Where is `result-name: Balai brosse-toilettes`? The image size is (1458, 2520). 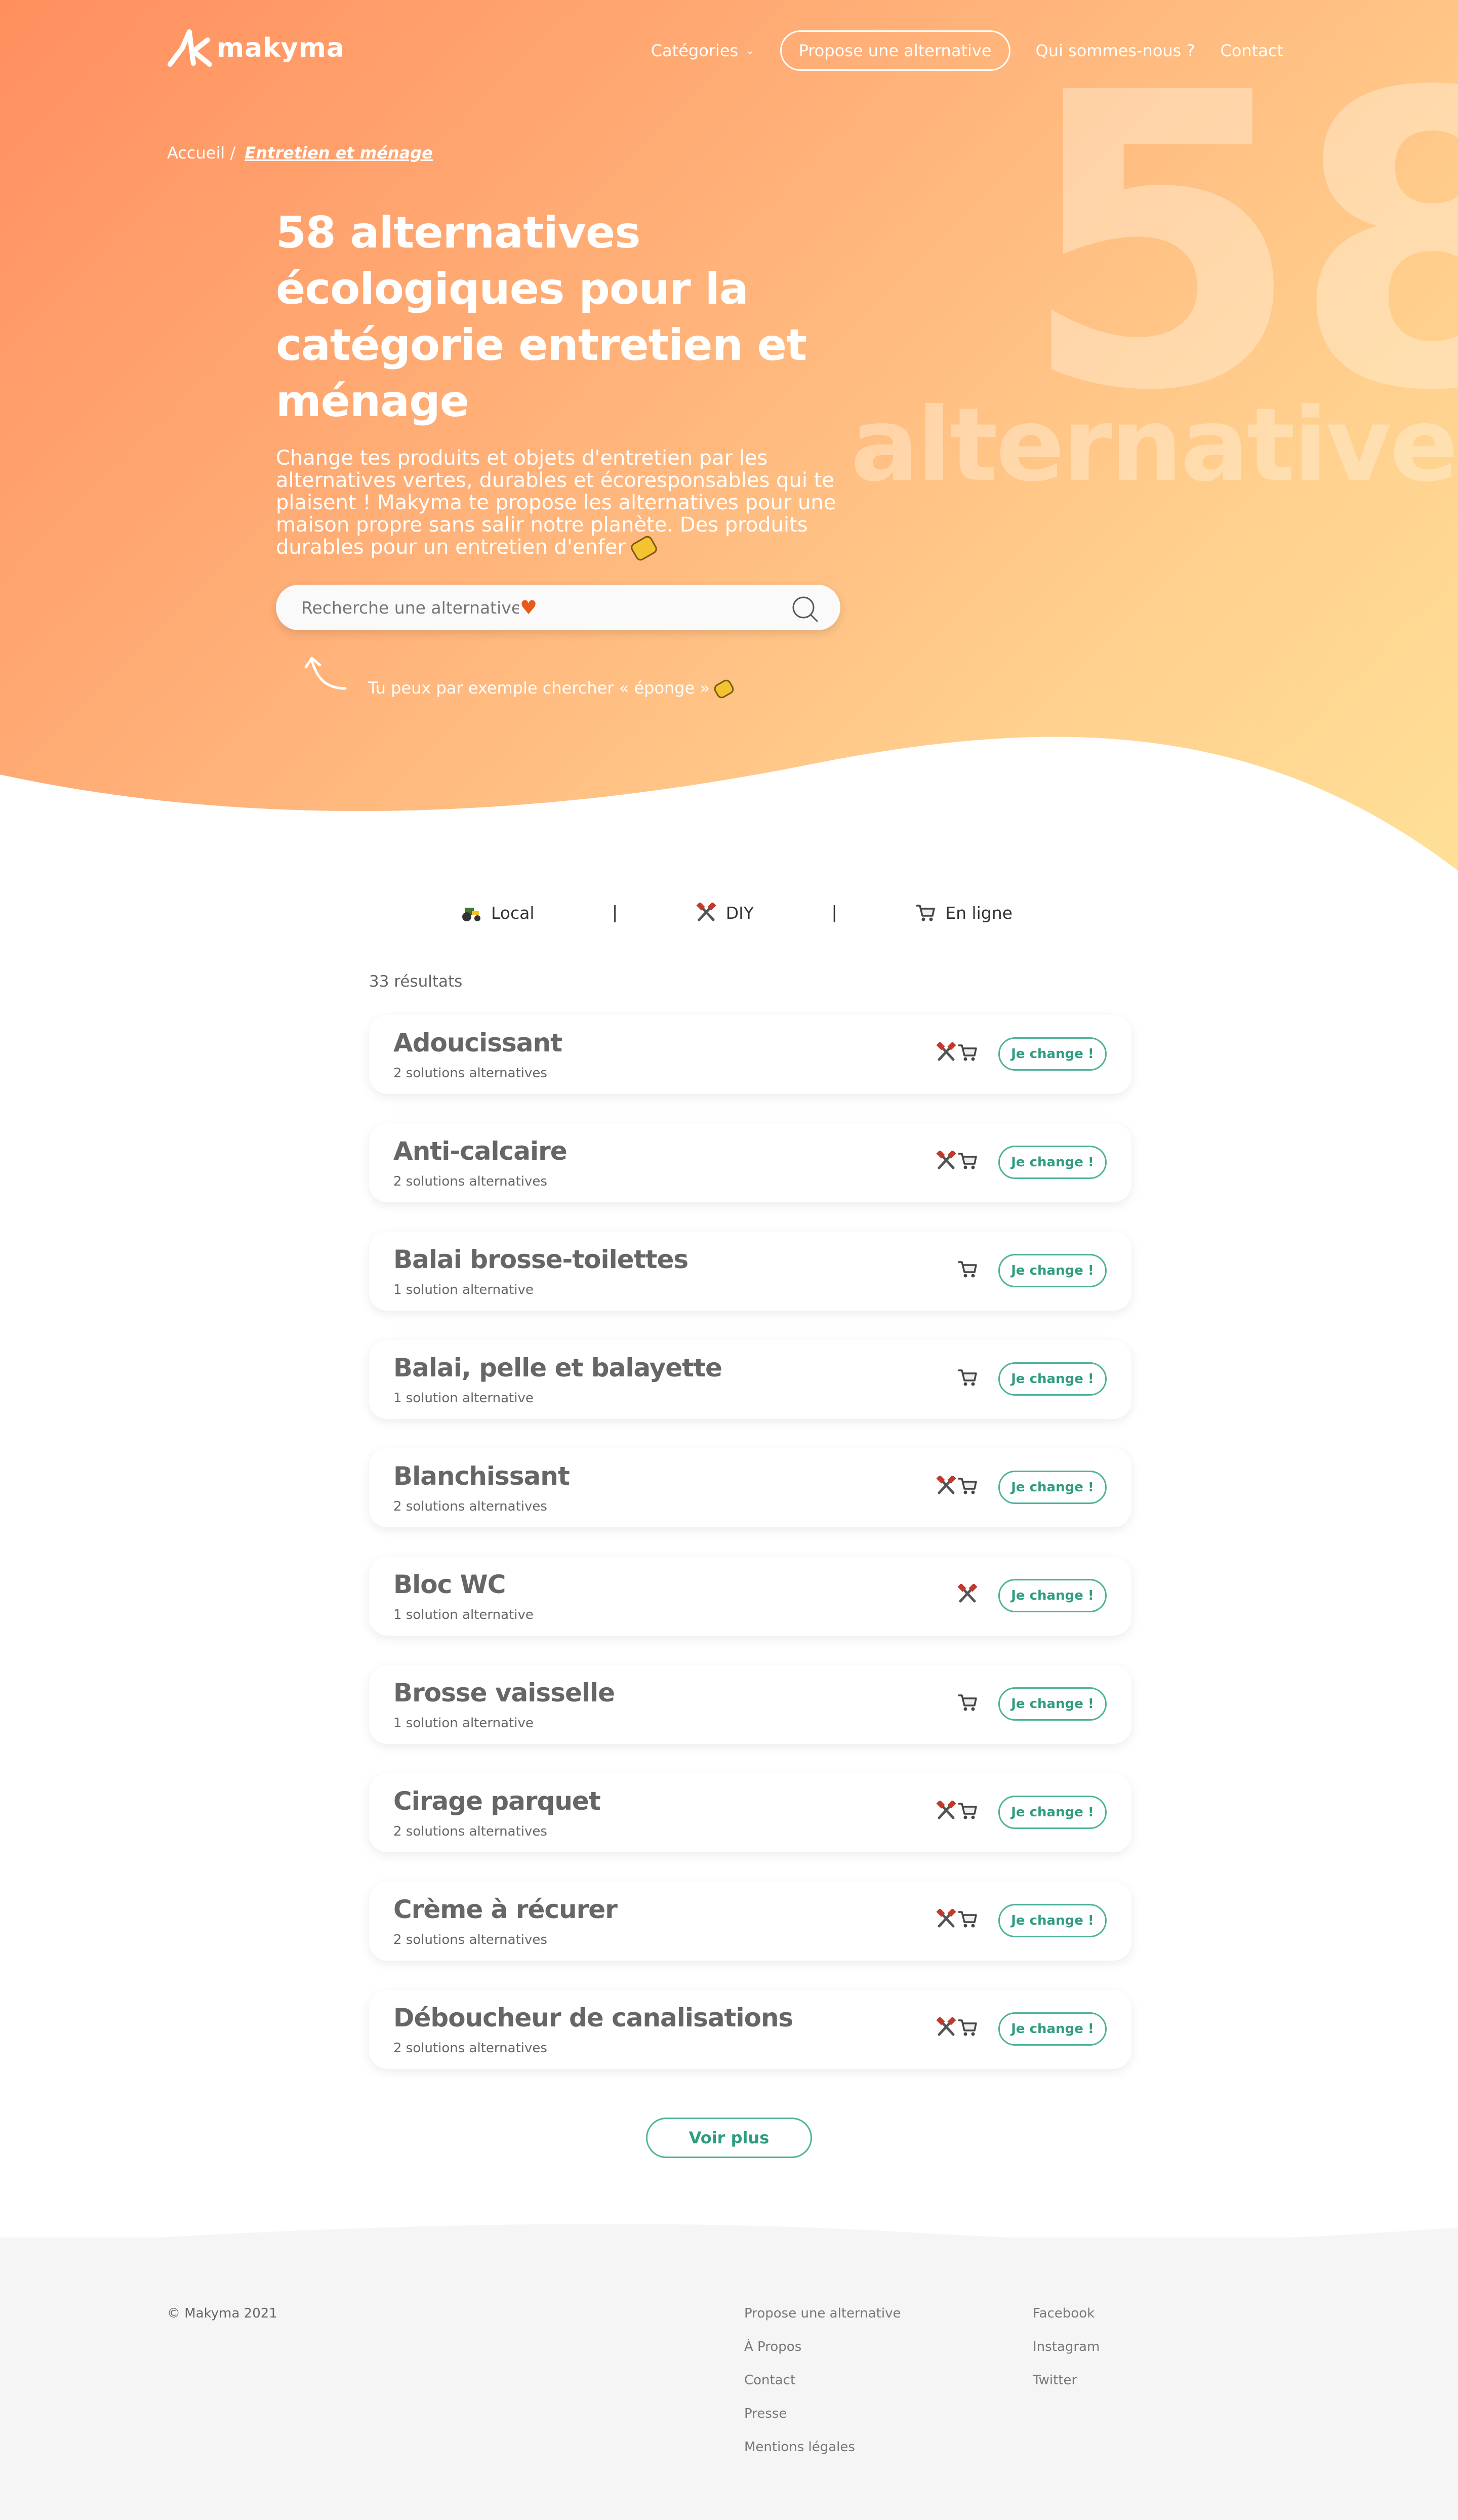
result-name: Balai brosse-toilettes is located at coordinates (540, 1259).